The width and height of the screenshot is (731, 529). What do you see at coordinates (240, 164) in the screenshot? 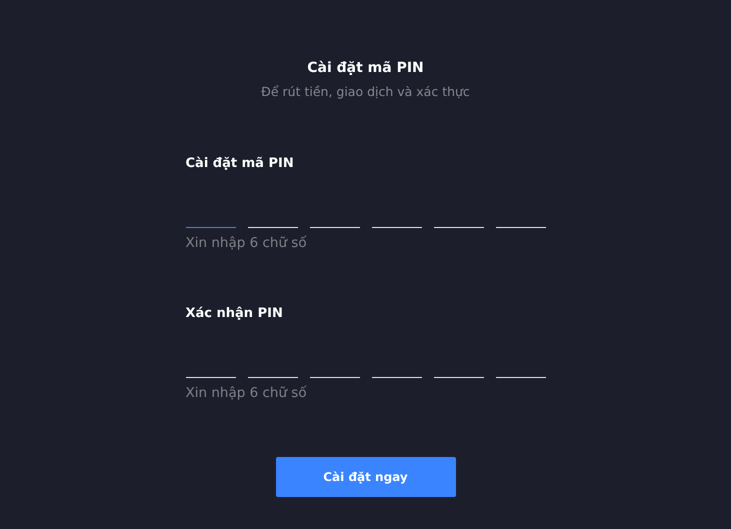
I see `field-label: Cài đặt mã PIN` at bounding box center [240, 164].